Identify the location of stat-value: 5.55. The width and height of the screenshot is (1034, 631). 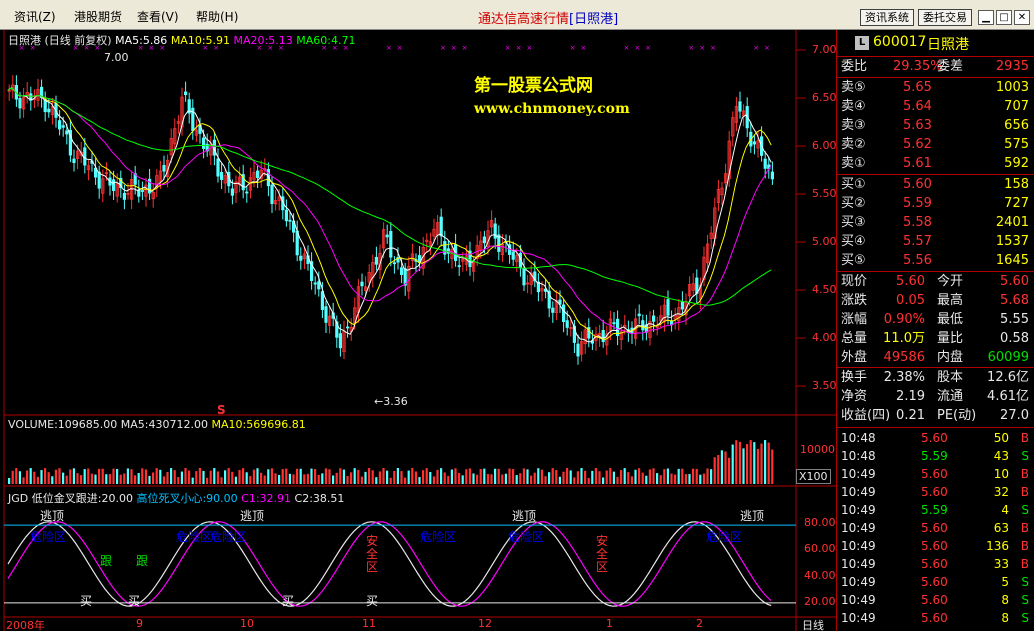
(1014, 319).